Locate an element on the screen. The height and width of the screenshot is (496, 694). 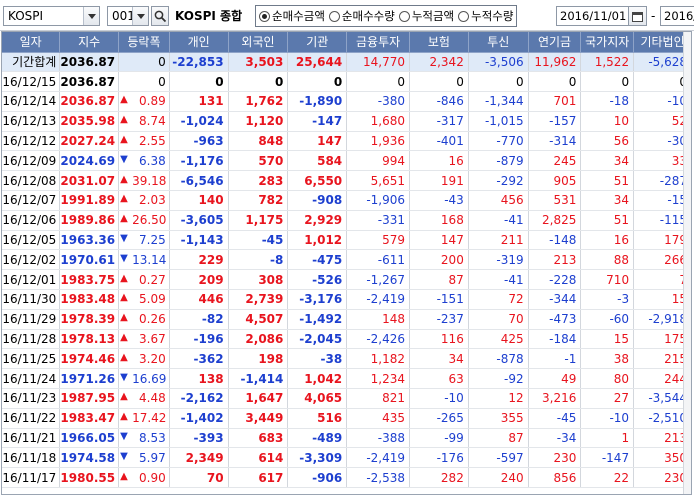
column-header: 등락폭 is located at coordinates (144, 42).